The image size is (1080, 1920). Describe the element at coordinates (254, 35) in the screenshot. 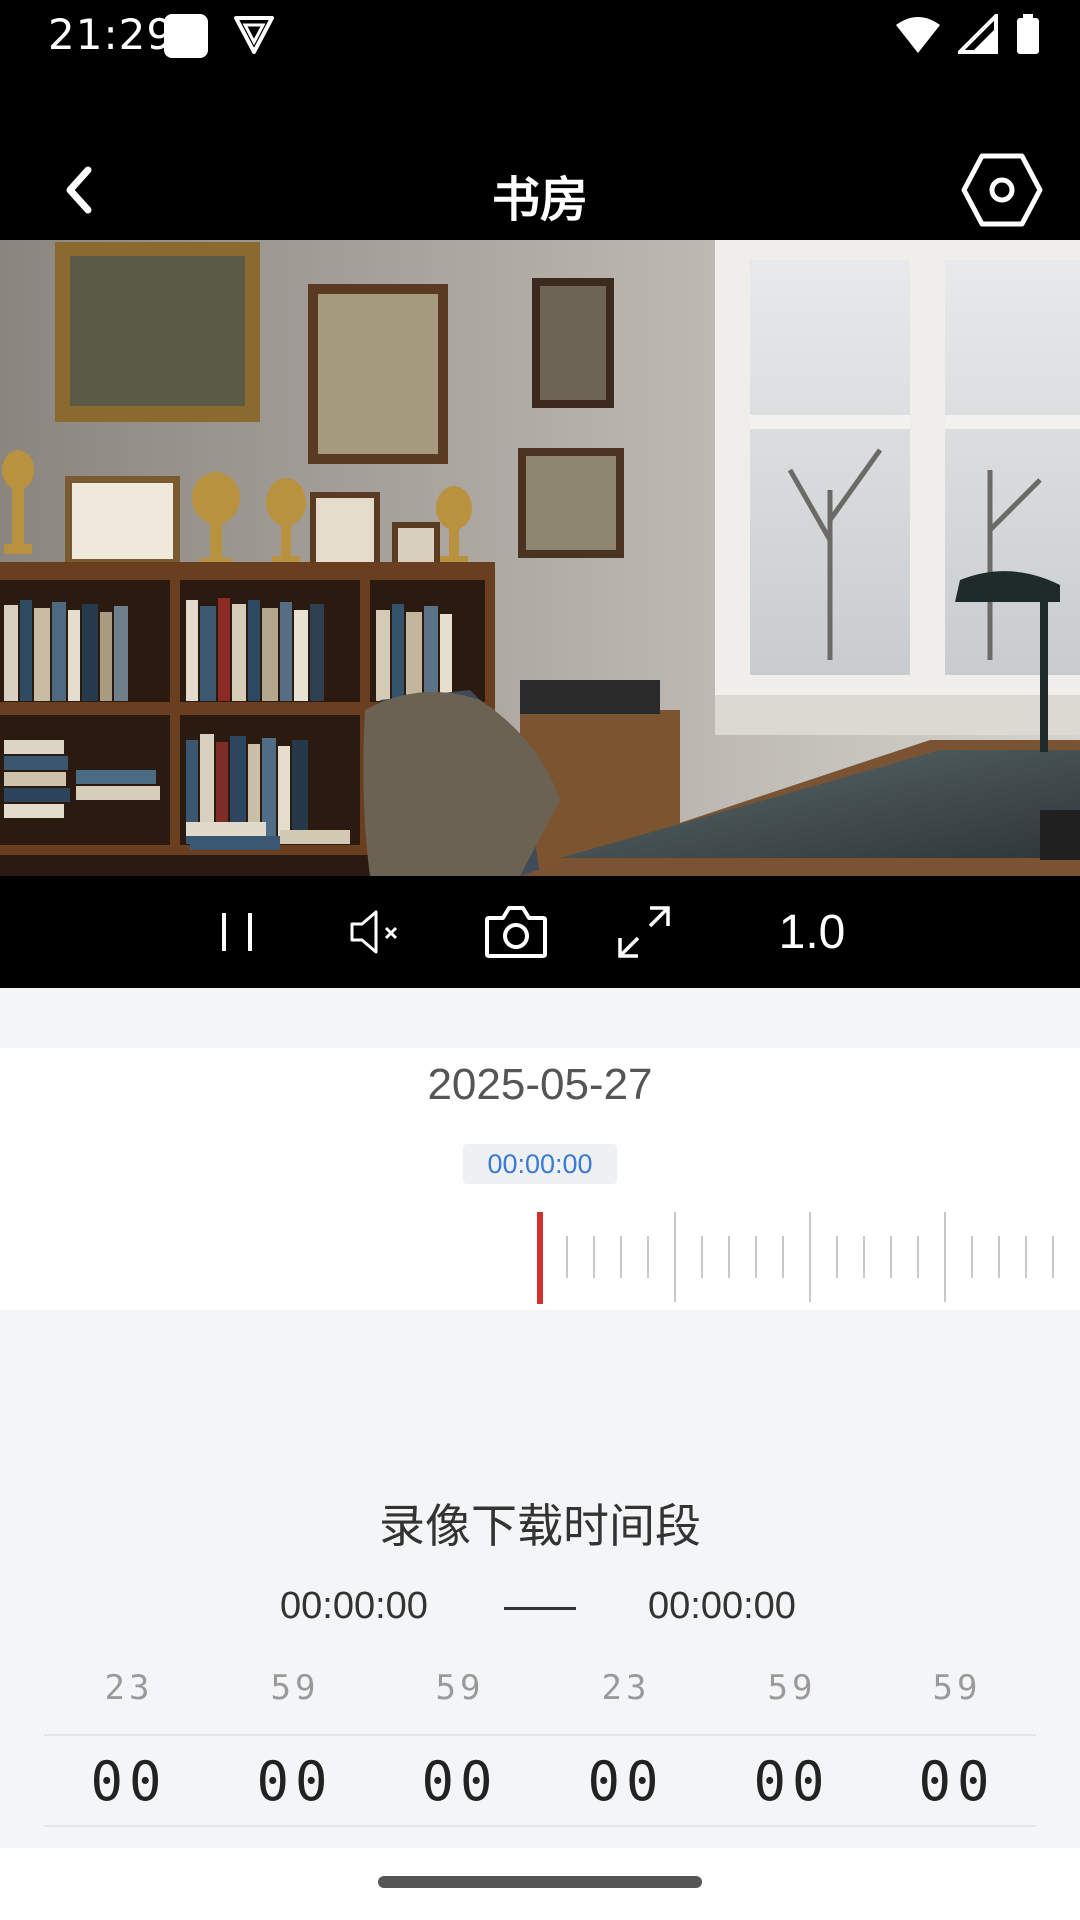

I see `vpn-shield-icon` at that location.